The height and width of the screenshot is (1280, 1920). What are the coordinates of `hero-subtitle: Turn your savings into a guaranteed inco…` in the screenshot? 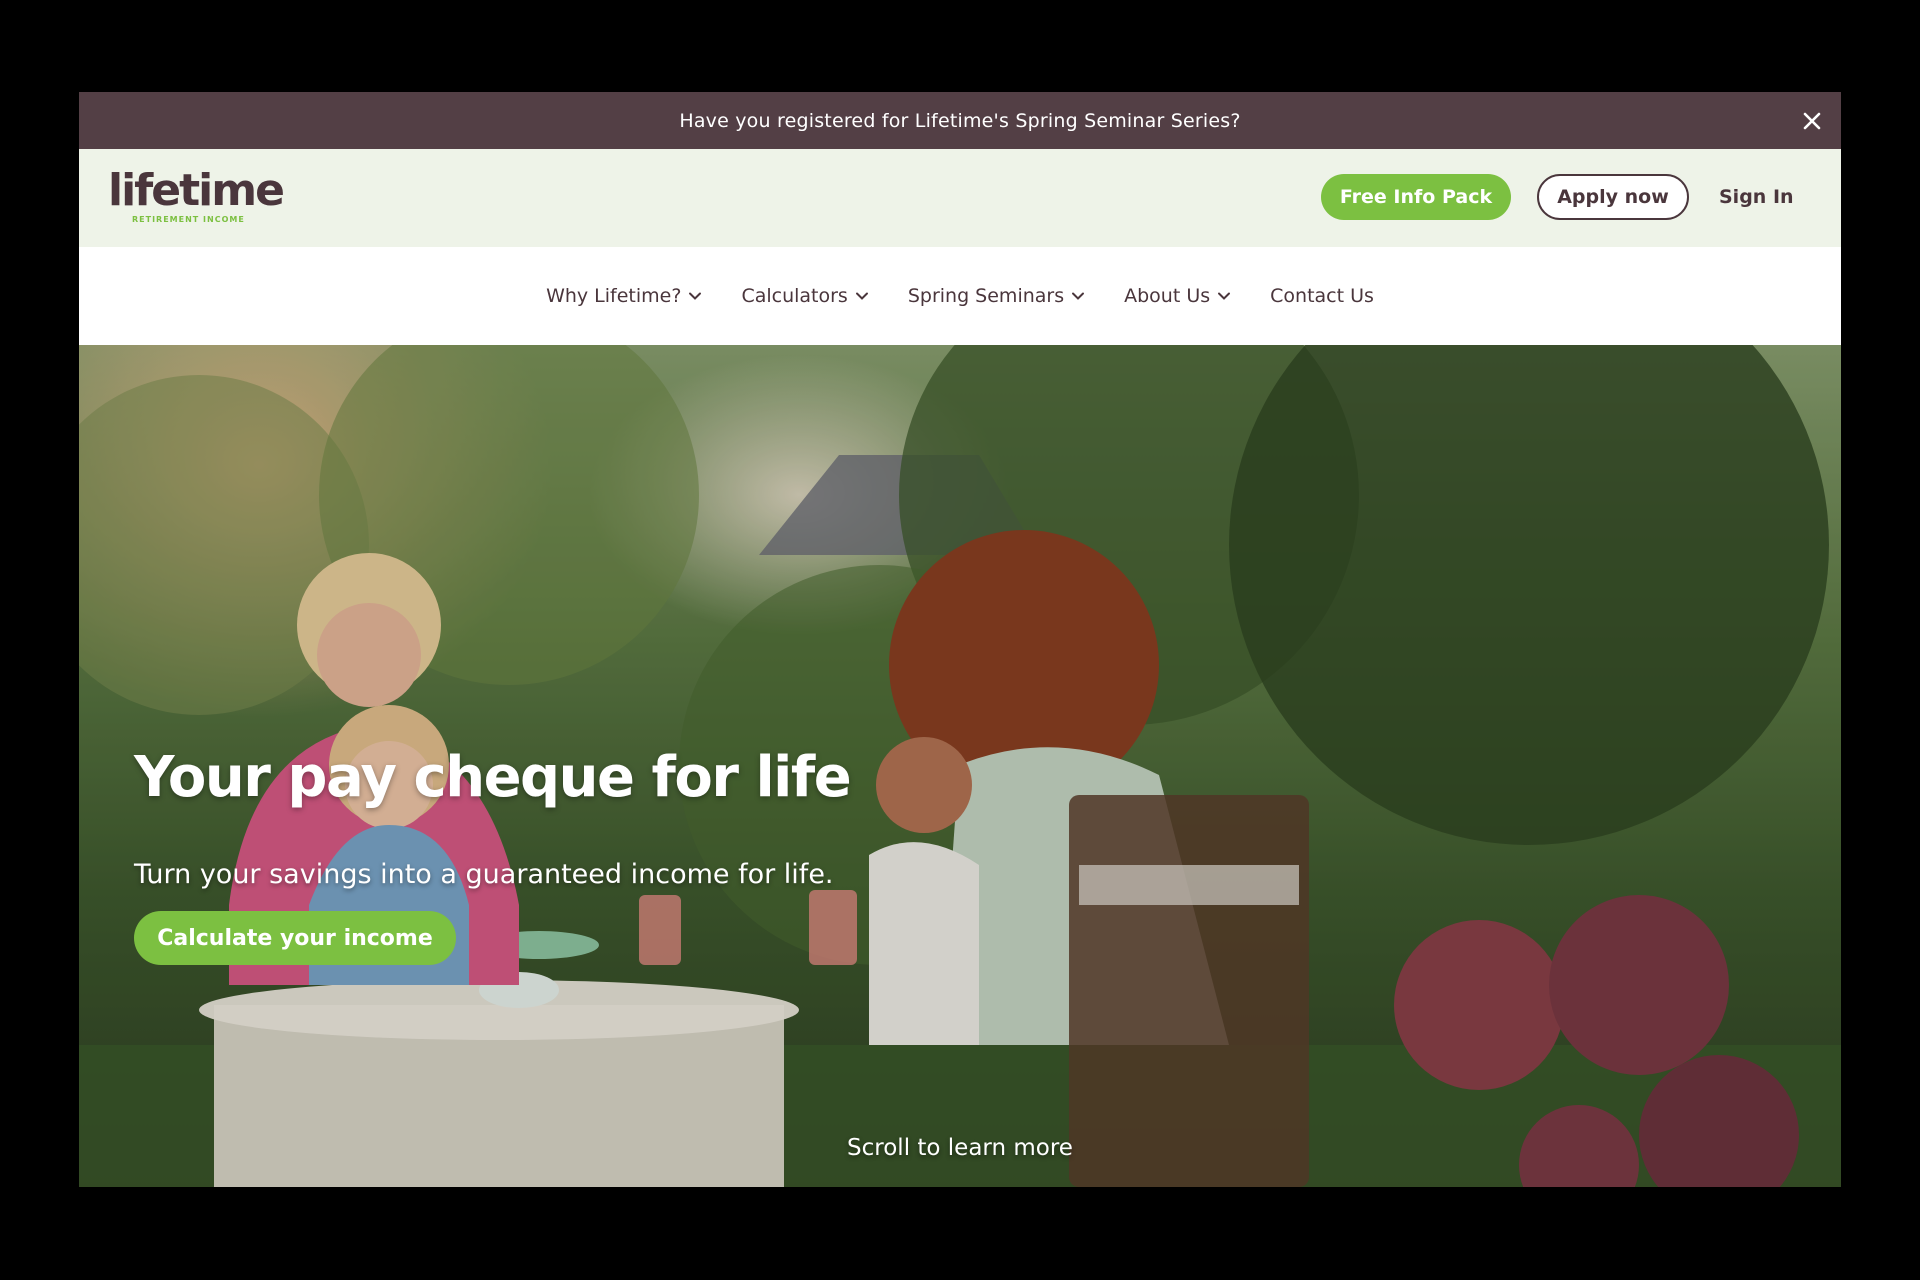 It's located at (484, 874).